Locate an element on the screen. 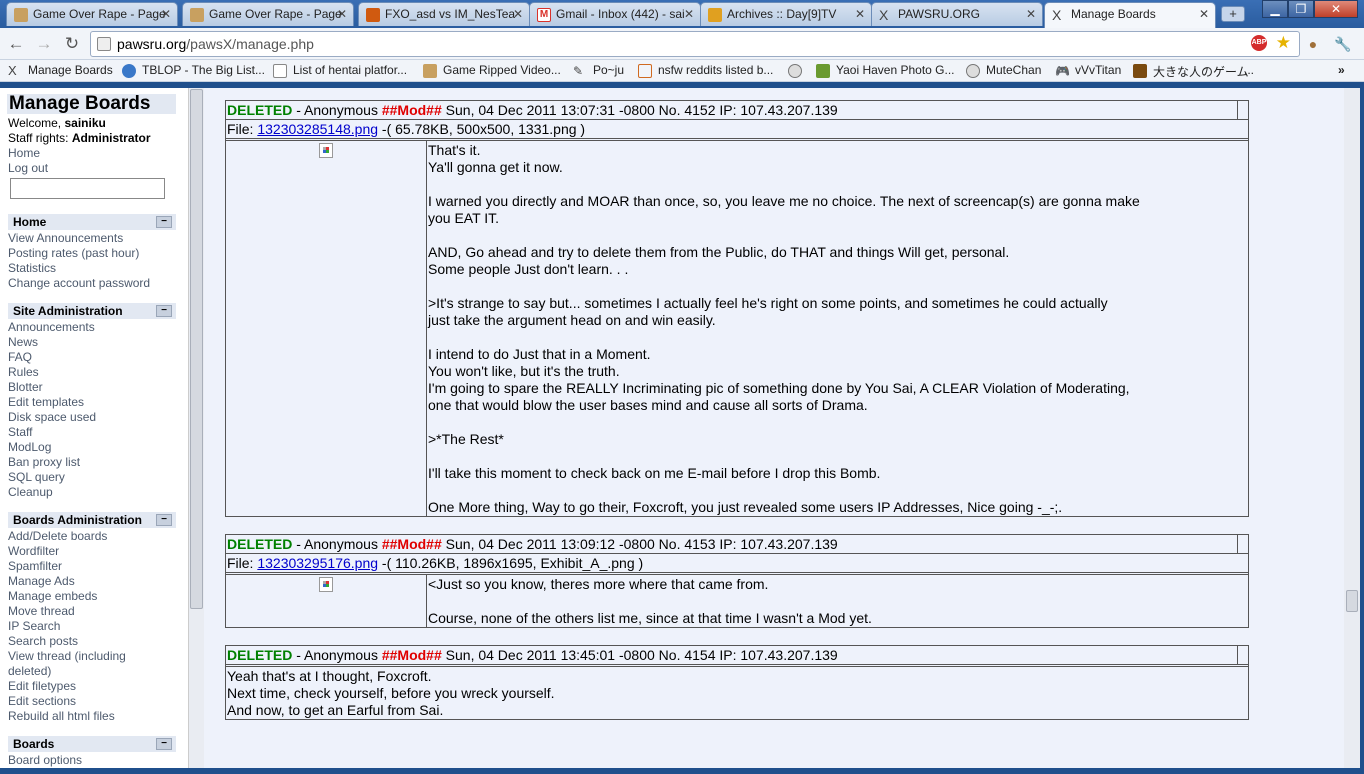  section-site-administration: Site Administration − is located at coordinates (92, 311).